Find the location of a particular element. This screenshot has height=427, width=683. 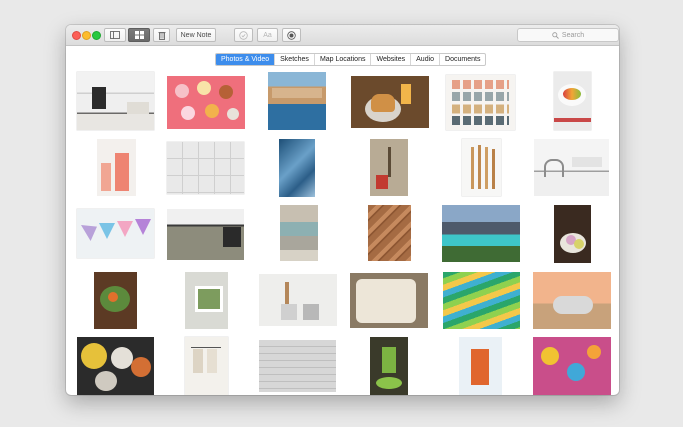

new-note-label: New Note is located at coordinates (196, 35).